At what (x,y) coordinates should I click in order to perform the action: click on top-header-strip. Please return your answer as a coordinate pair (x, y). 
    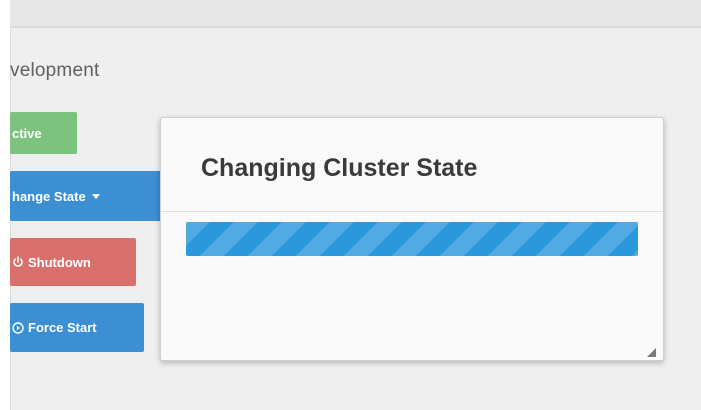
    Looking at the image, I should click on (355, 14).